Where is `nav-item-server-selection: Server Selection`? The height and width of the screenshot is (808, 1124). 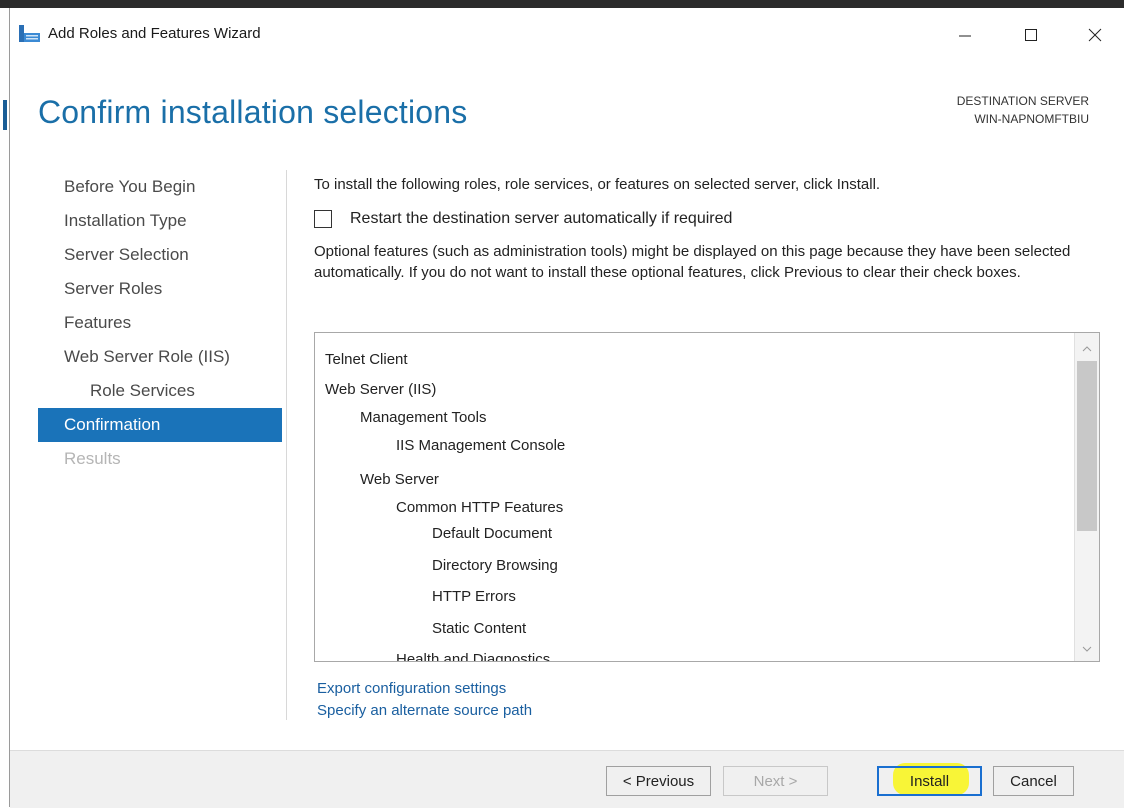 nav-item-server-selection: Server Selection is located at coordinates (160, 255).